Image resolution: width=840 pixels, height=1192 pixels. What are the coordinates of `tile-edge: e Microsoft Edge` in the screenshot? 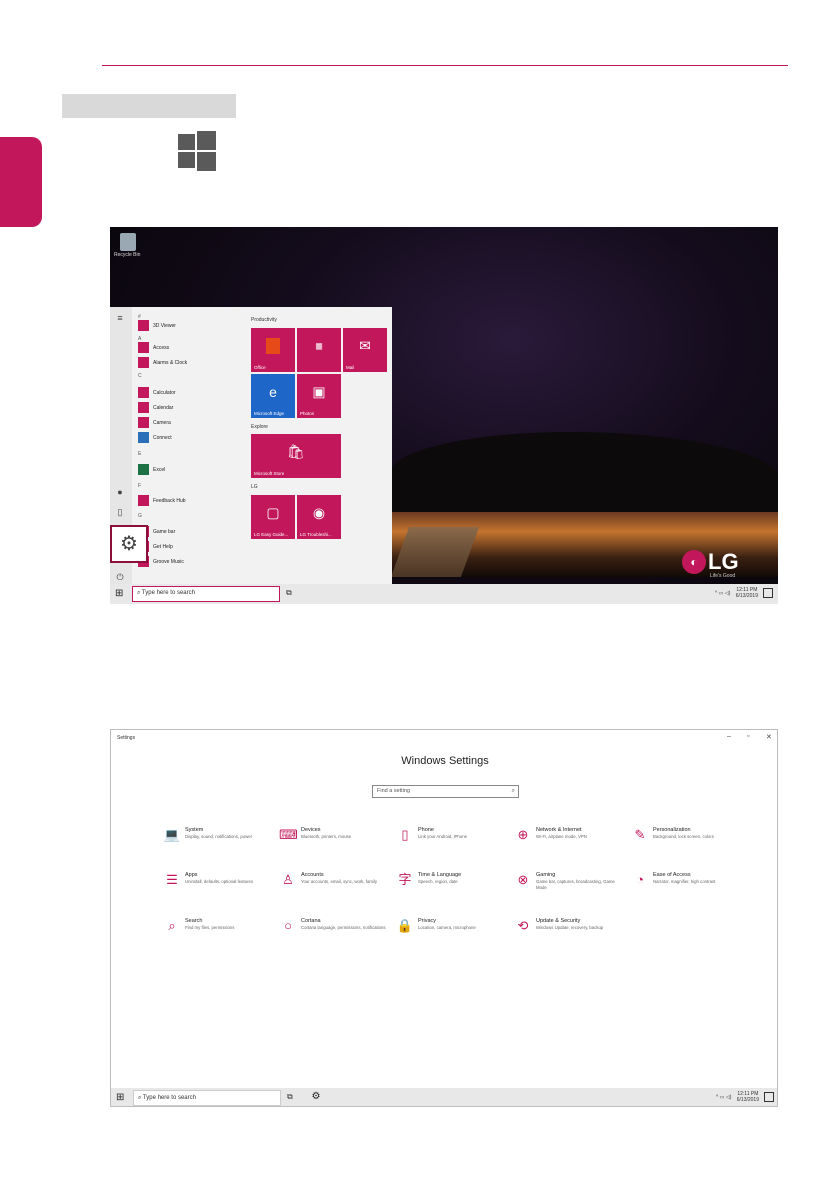 It's located at (273, 396).